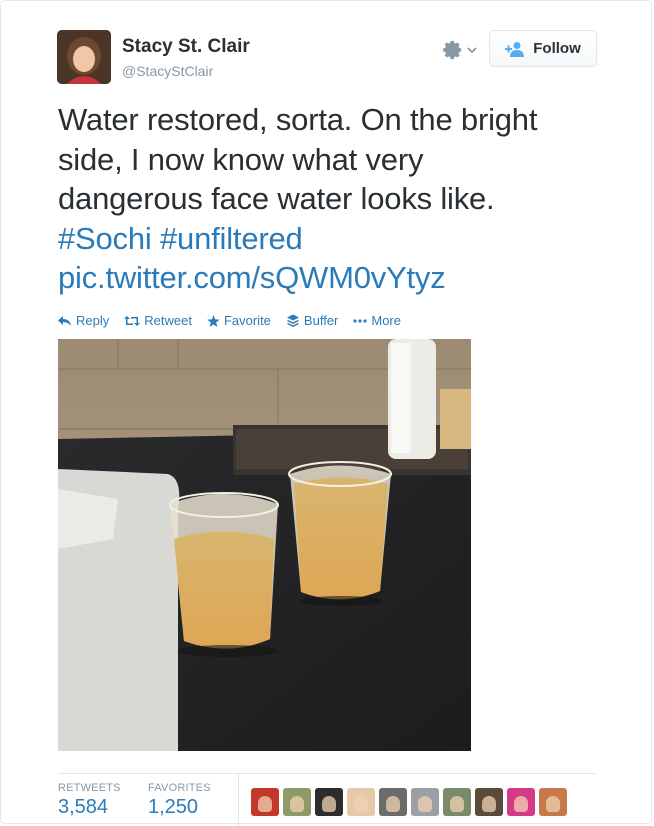 This screenshot has height=826, width=654. I want to click on author-avatar, so click(84, 57).